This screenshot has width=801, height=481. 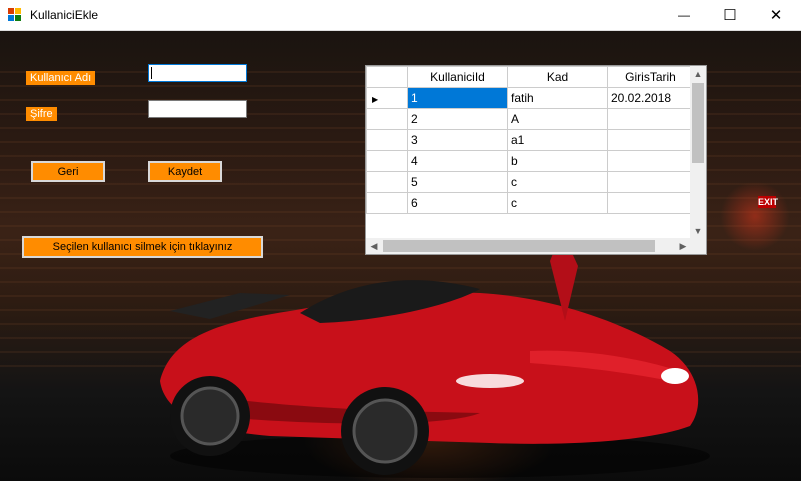 What do you see at coordinates (755, 216) in the screenshot?
I see `exit-glow` at bounding box center [755, 216].